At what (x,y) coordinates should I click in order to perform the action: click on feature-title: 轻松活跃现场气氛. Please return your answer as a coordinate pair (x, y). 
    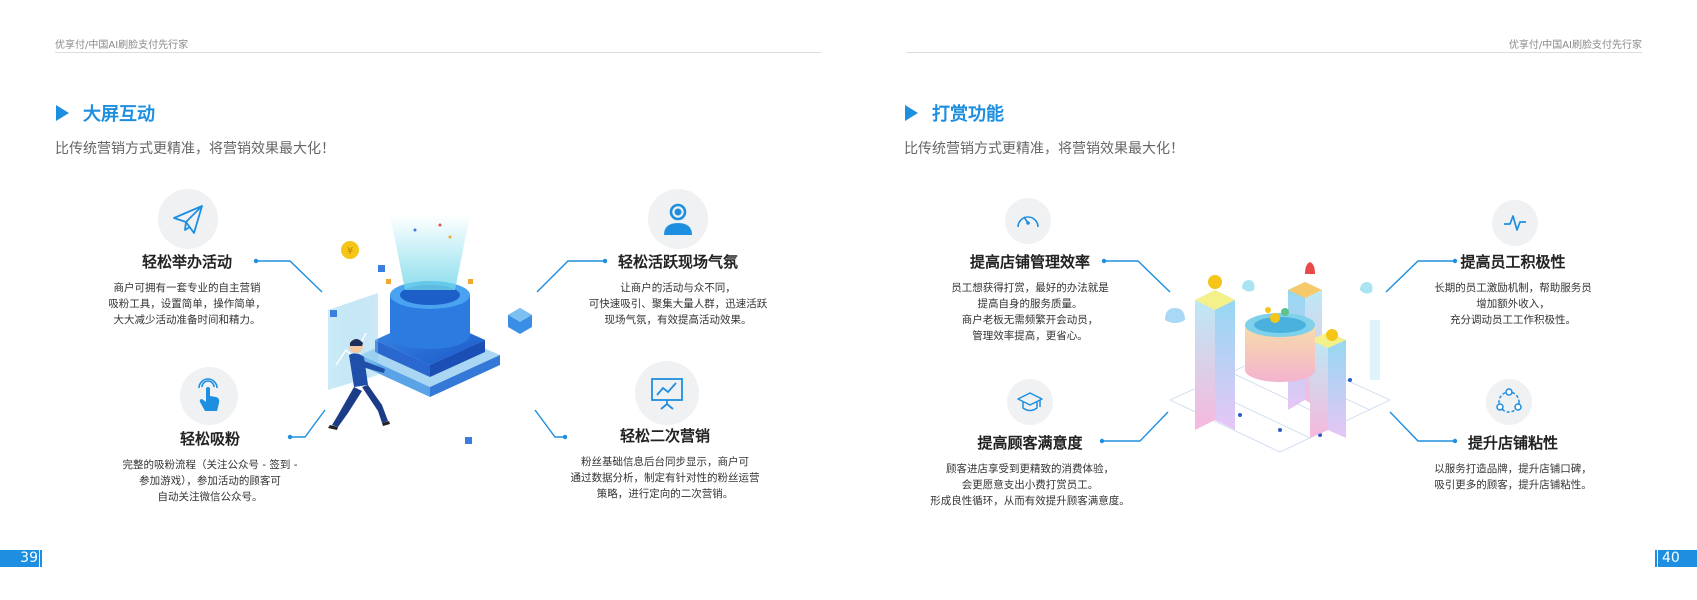
    Looking at the image, I should click on (677, 262).